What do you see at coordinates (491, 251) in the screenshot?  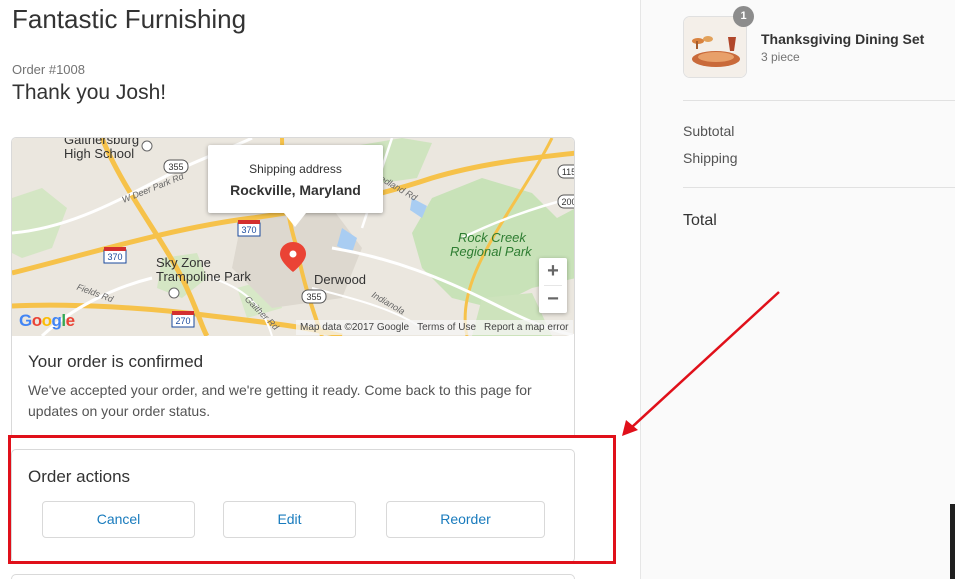 I see `map-label-regional-park: Regional Park` at bounding box center [491, 251].